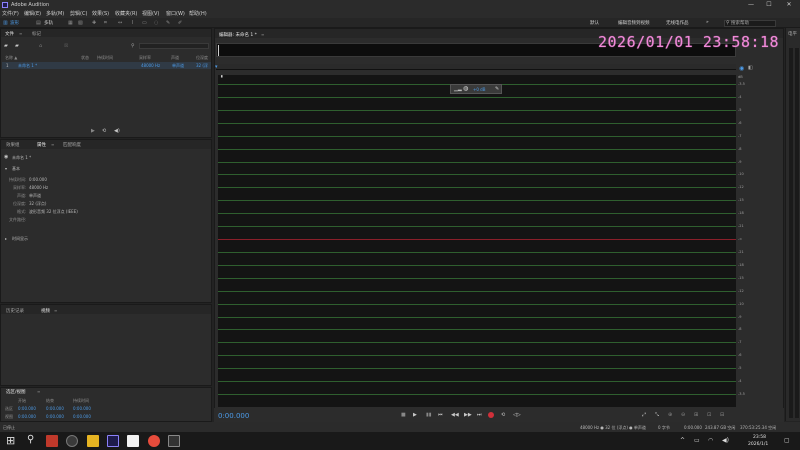 The width and height of the screenshot is (800, 450). What do you see at coordinates (479, 89) in the screenshot?
I see `hud-db-value: +0 dB` at bounding box center [479, 89].